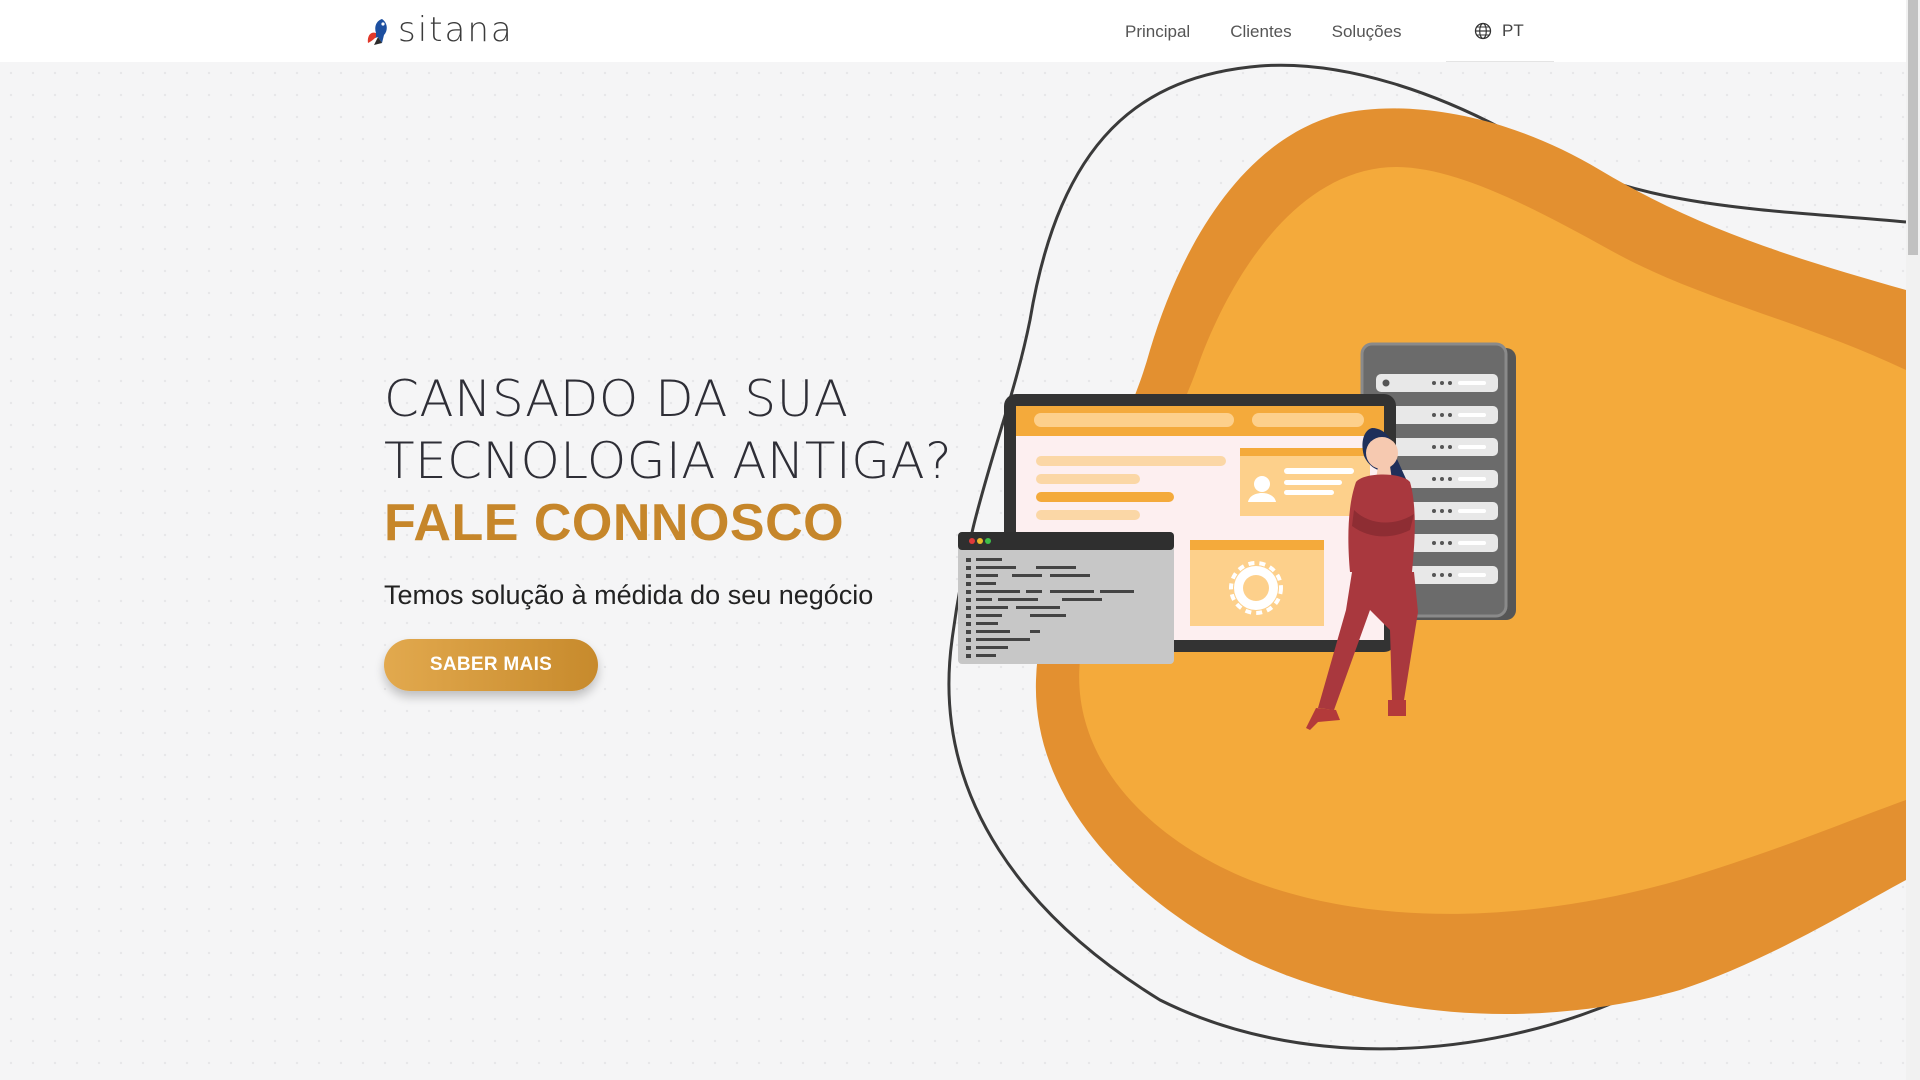 This screenshot has width=1920, height=1080. What do you see at coordinates (1157, 32) in the screenshot?
I see `nav-item-principal: Principal` at bounding box center [1157, 32].